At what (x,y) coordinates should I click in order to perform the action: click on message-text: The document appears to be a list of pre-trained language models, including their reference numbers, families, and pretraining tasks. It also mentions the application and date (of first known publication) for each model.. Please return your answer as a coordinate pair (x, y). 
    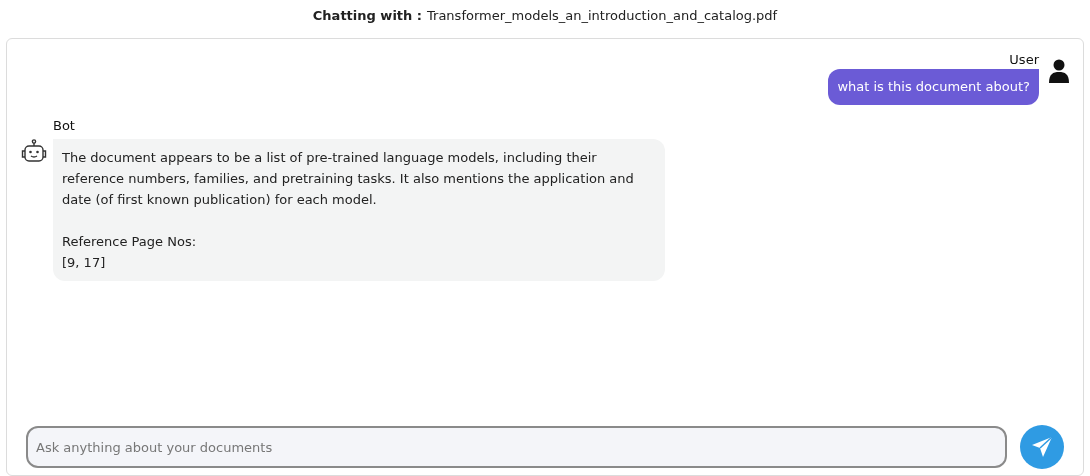
    Looking at the image, I should click on (348, 179).